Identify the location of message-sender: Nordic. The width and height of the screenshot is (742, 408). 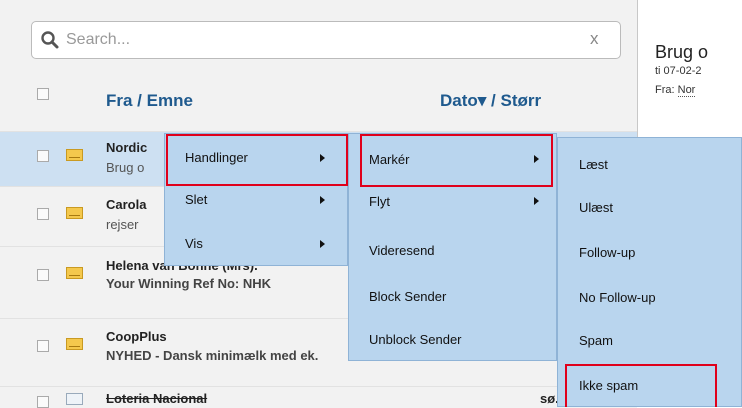
(127, 147).